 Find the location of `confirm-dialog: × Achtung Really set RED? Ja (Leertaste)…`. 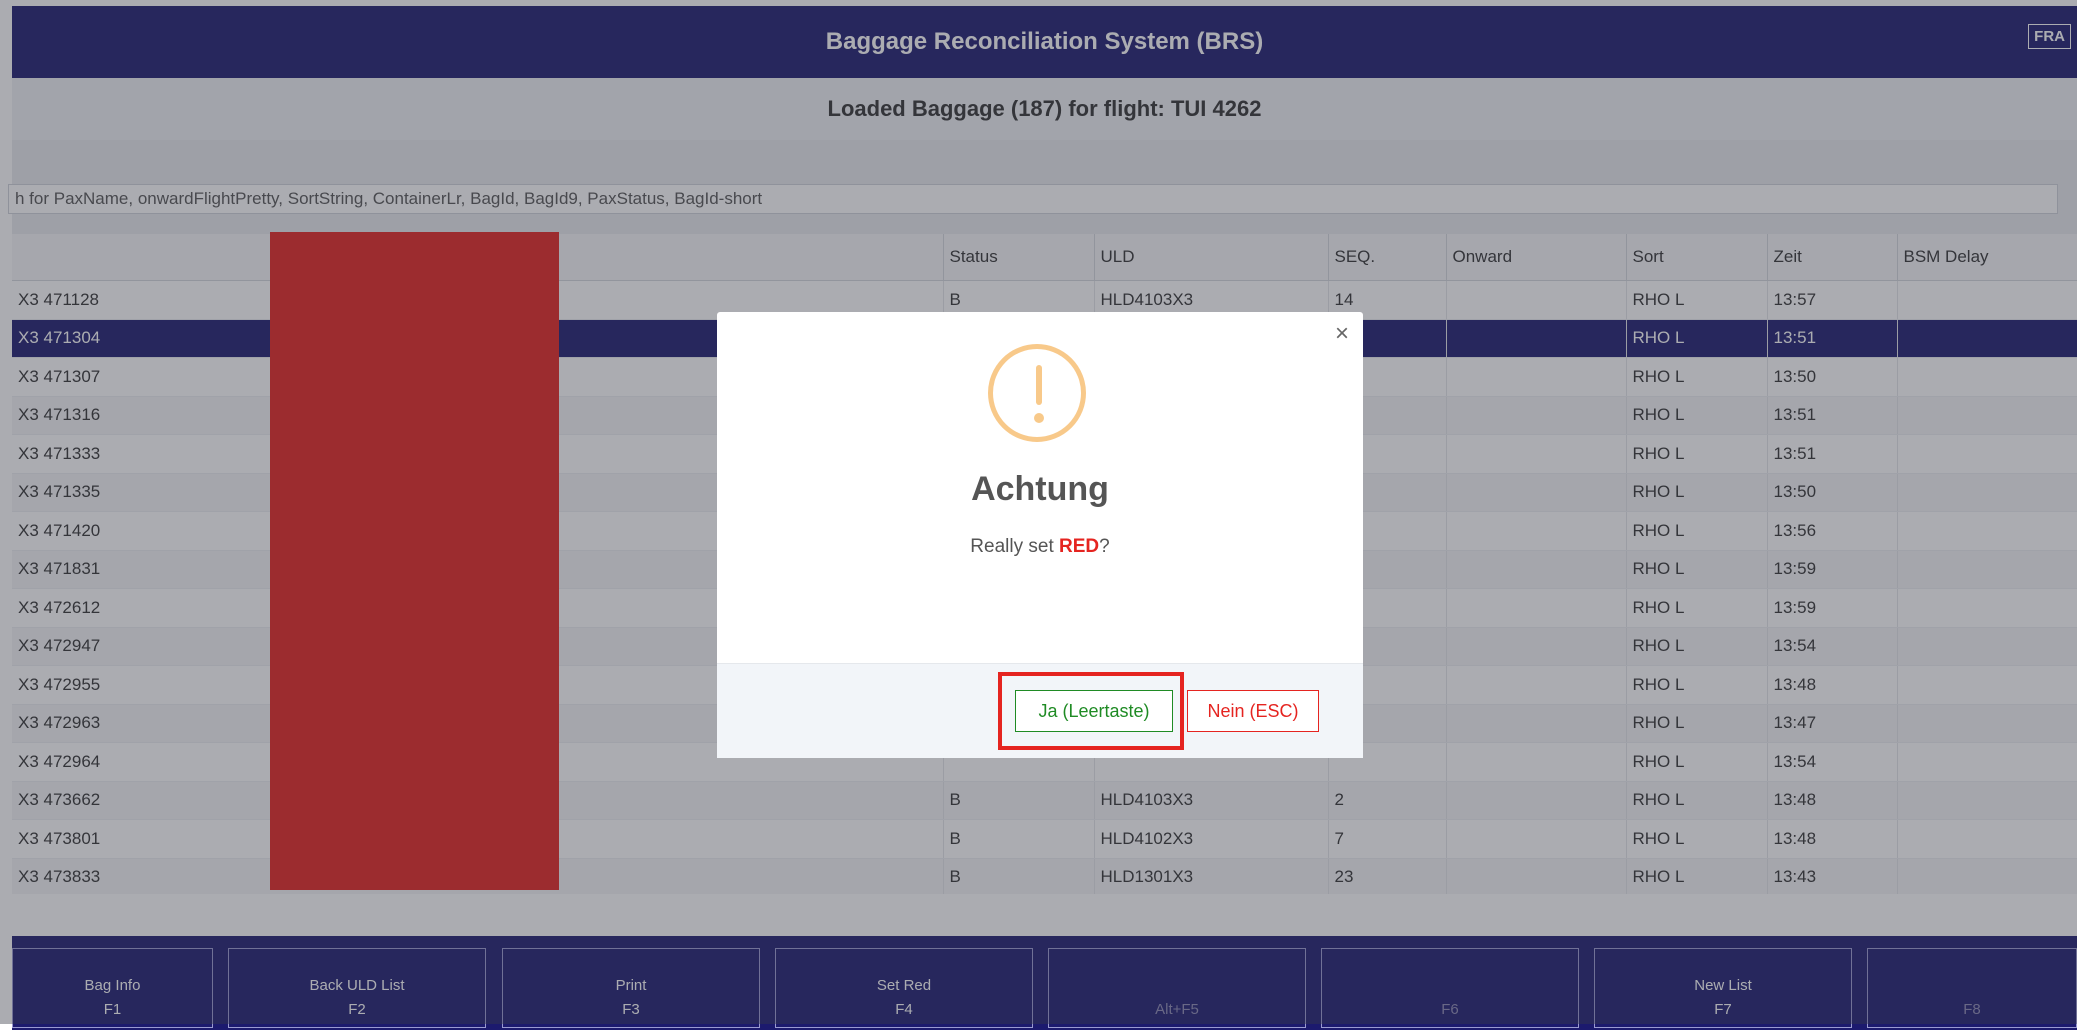

confirm-dialog: × Achtung Really set RED? Ja (Leertaste)… is located at coordinates (1040, 535).